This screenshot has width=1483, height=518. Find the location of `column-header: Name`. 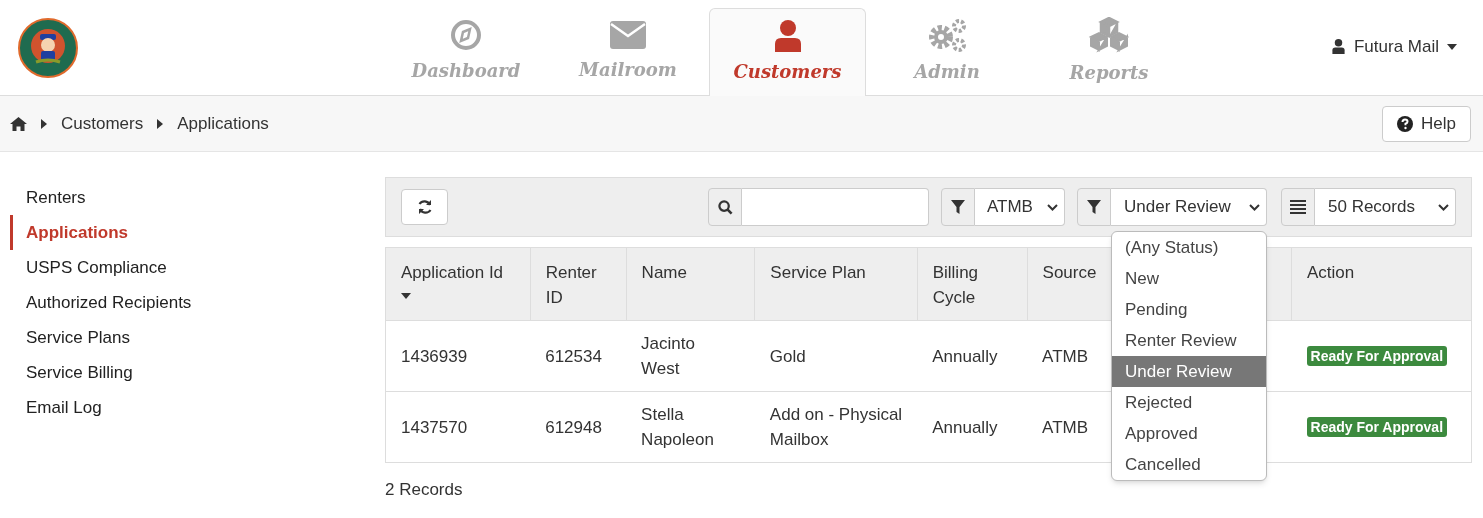

column-header: Name is located at coordinates (690, 272).